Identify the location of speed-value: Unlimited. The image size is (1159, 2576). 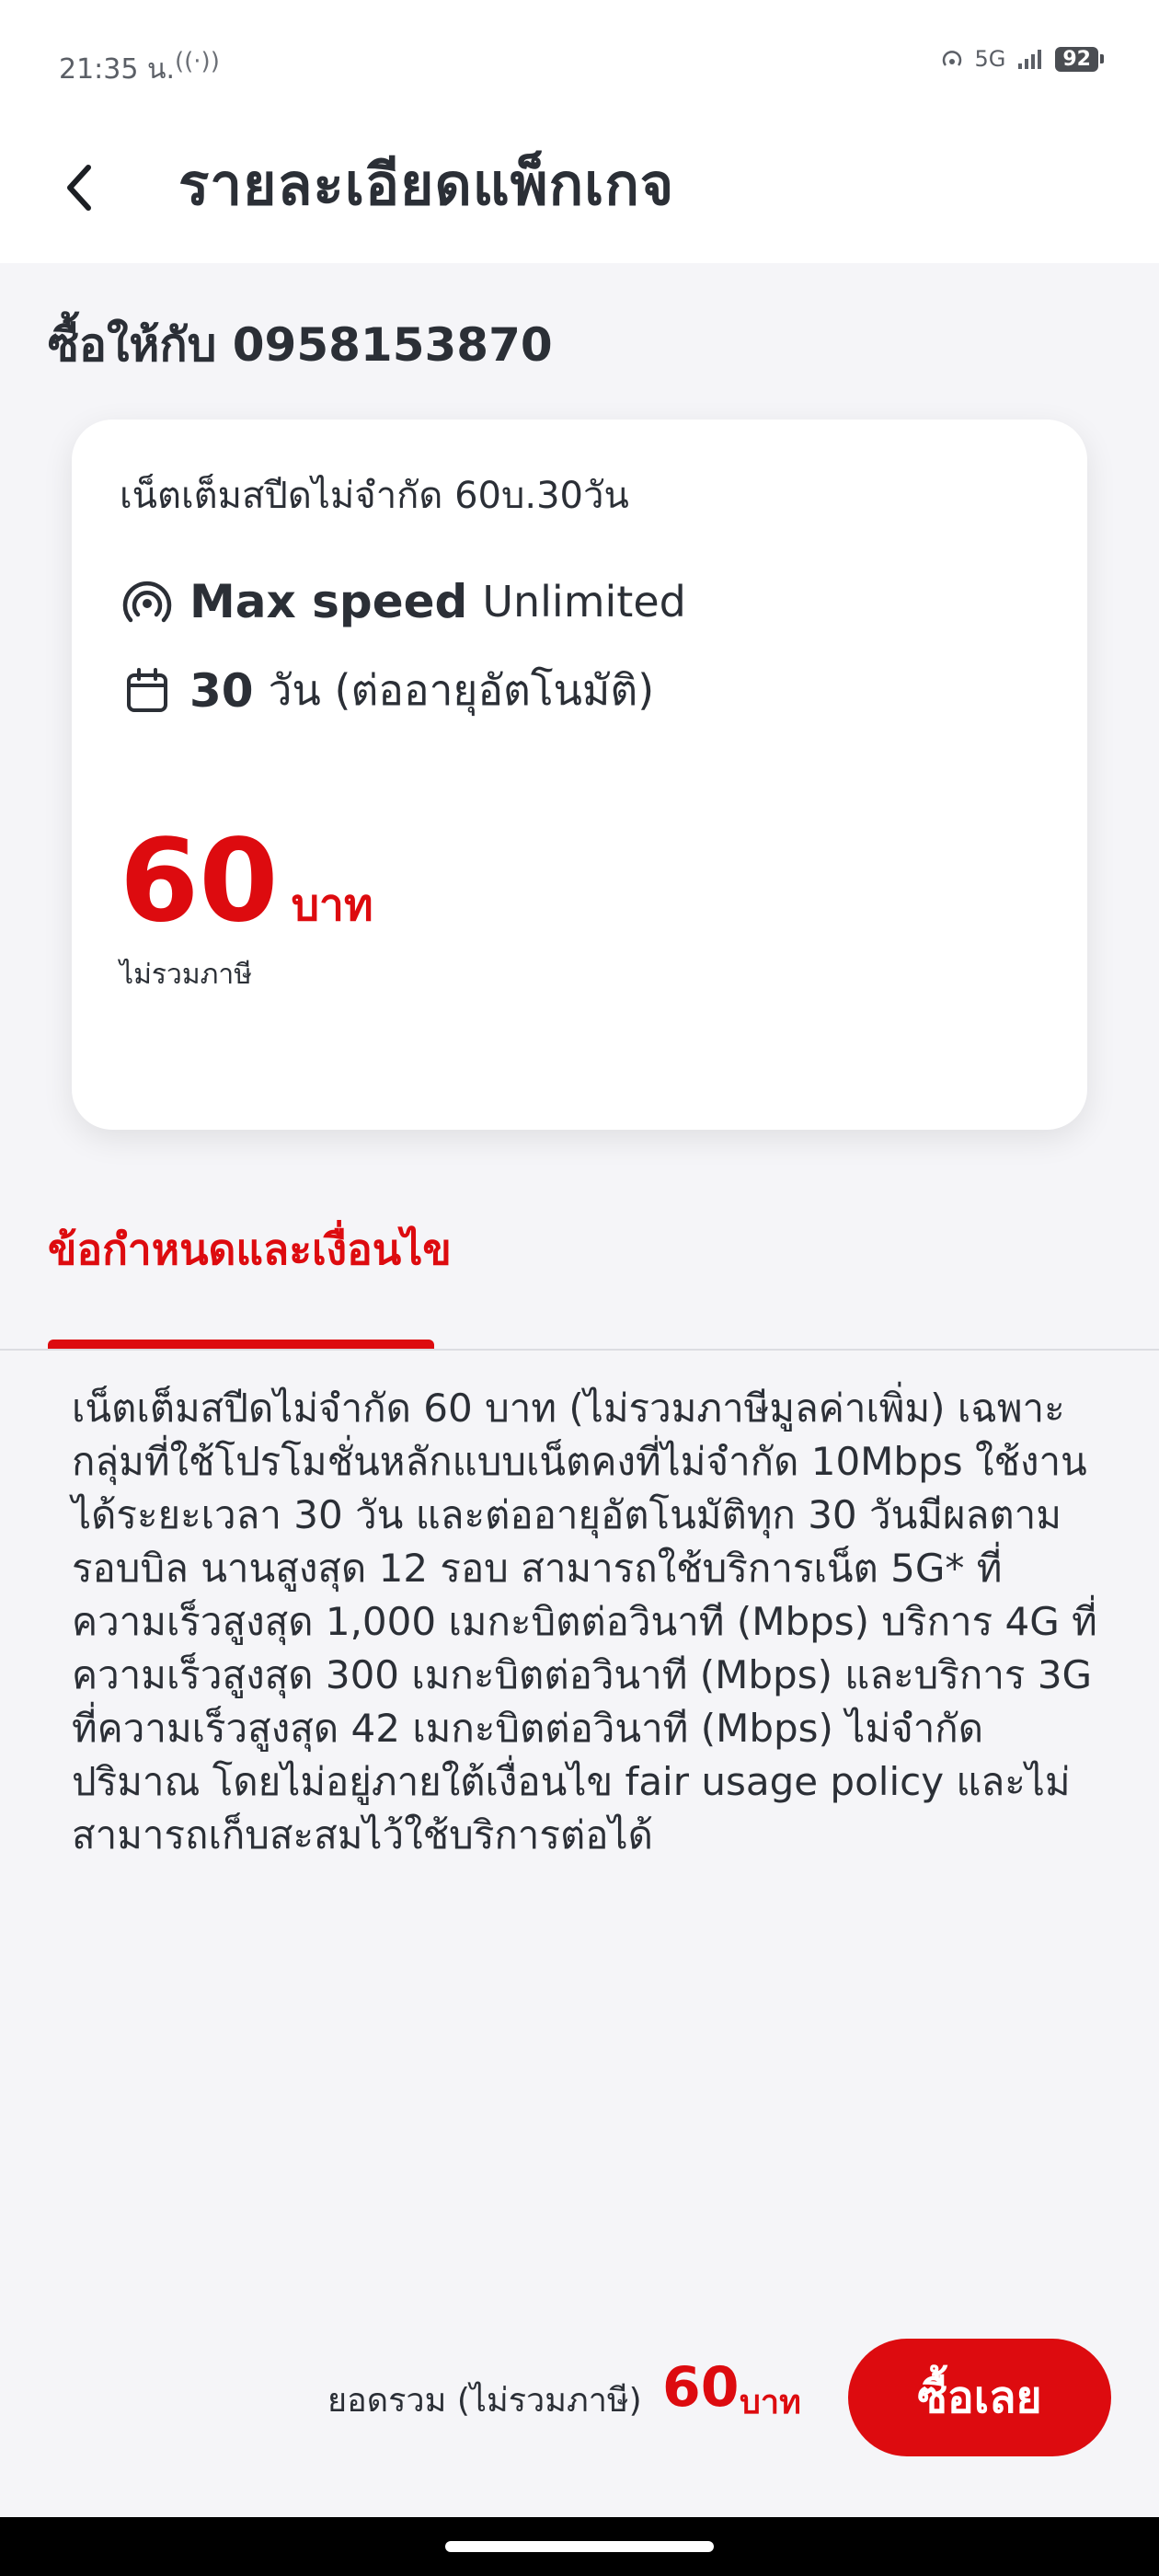
(584, 602).